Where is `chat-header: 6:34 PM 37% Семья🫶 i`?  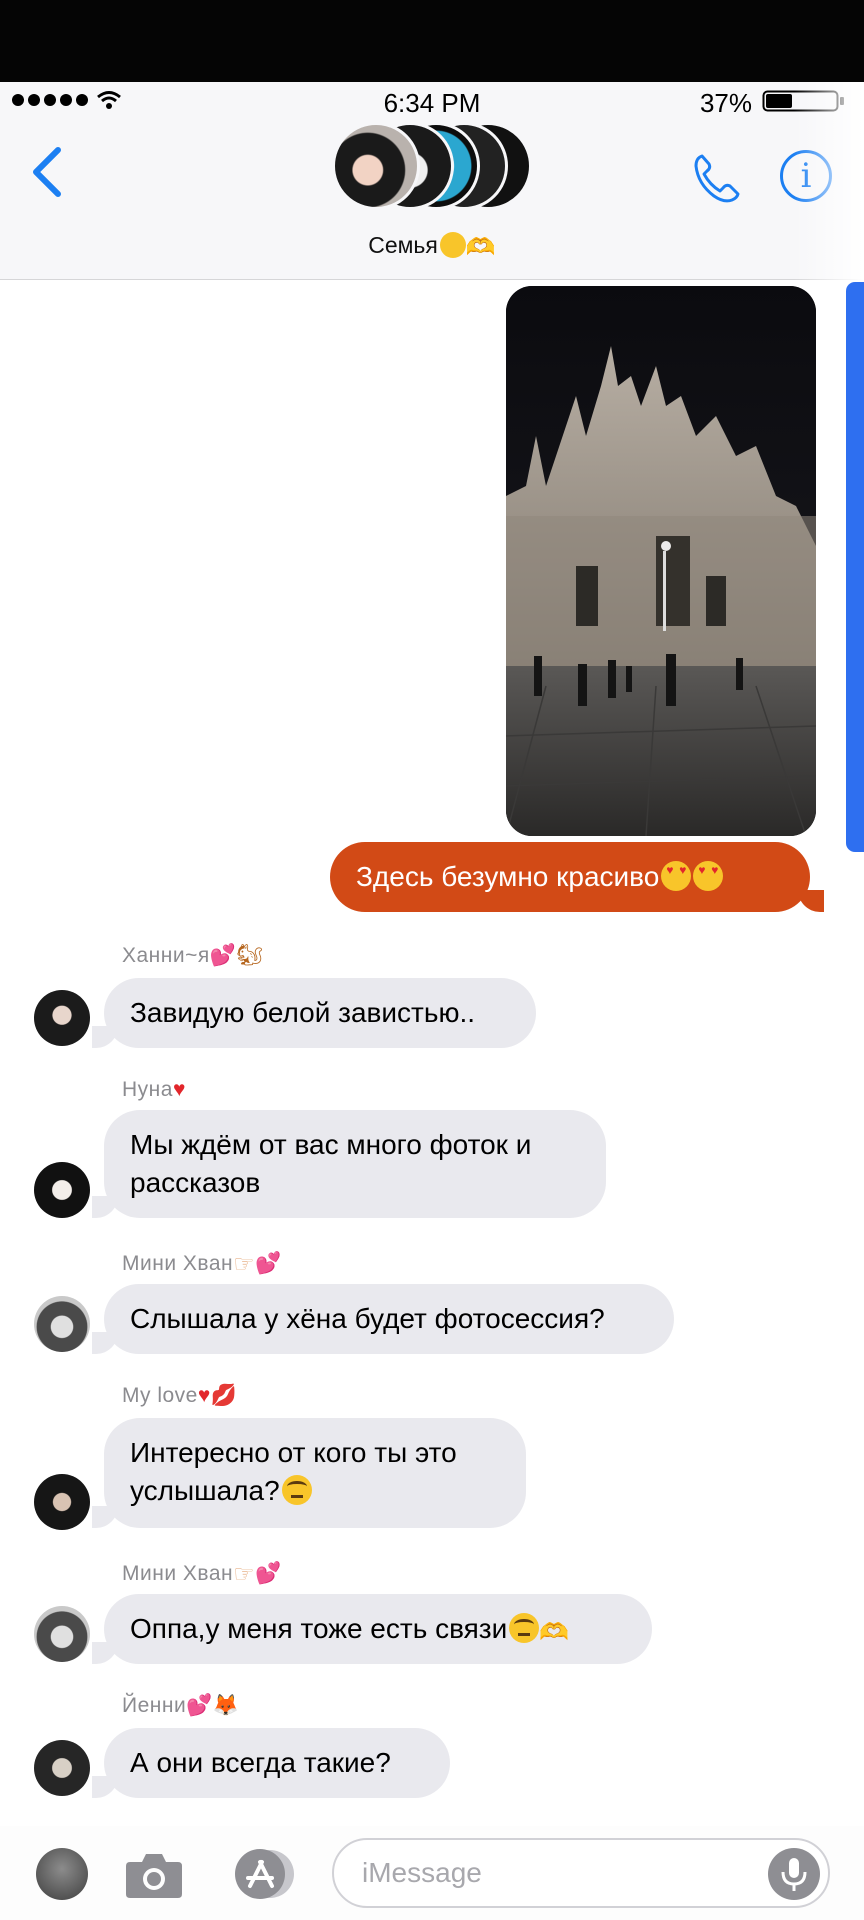
chat-header: 6:34 PM 37% Семья🫶 i is located at coordinates (432, 181).